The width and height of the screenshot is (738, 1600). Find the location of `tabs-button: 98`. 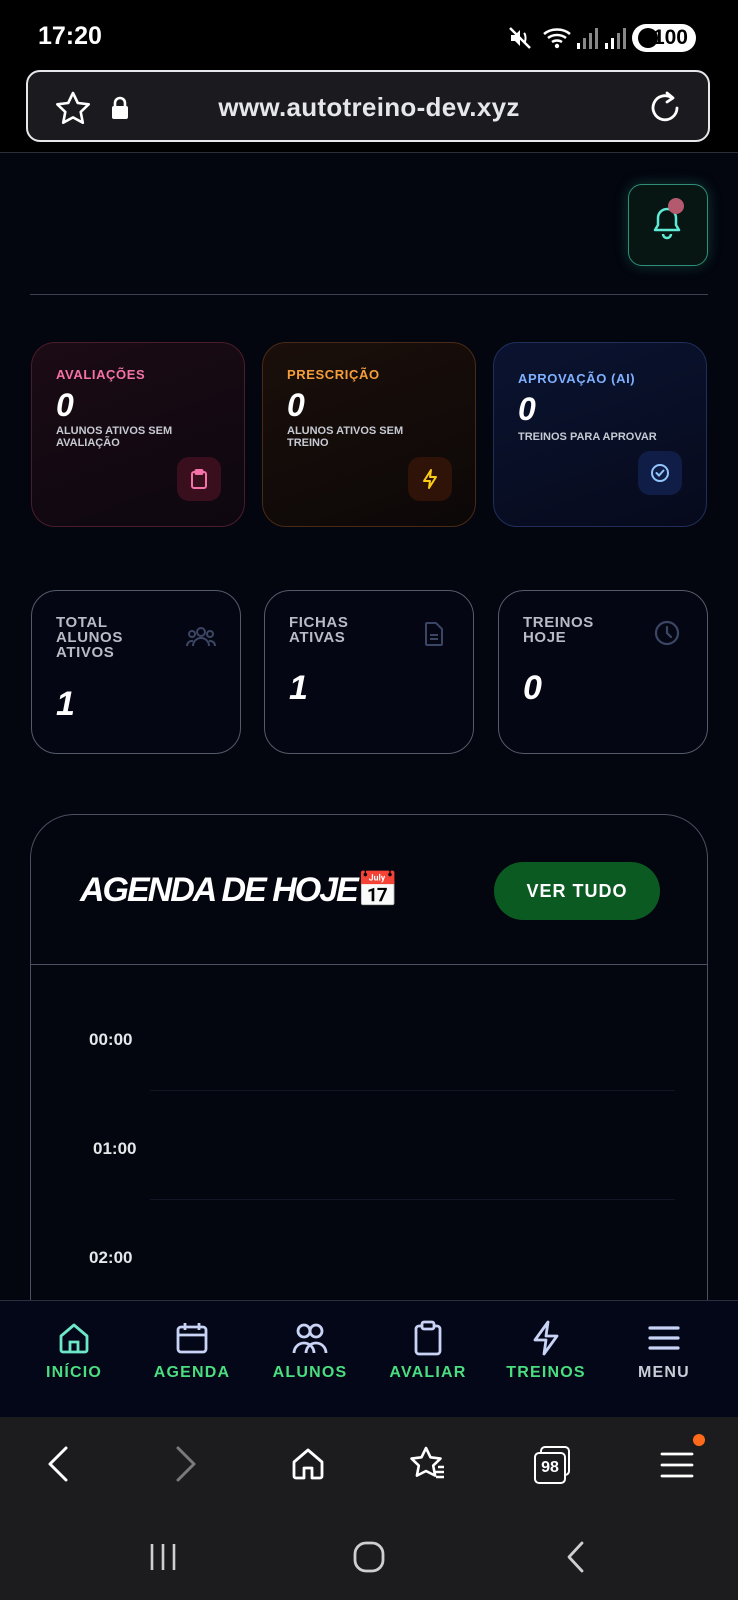

tabs-button: 98 is located at coordinates (554, 1464).